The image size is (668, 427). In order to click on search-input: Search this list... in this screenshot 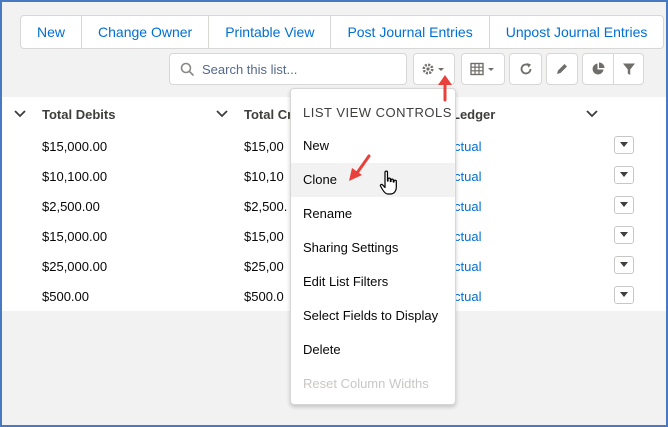, I will do `click(288, 69)`.